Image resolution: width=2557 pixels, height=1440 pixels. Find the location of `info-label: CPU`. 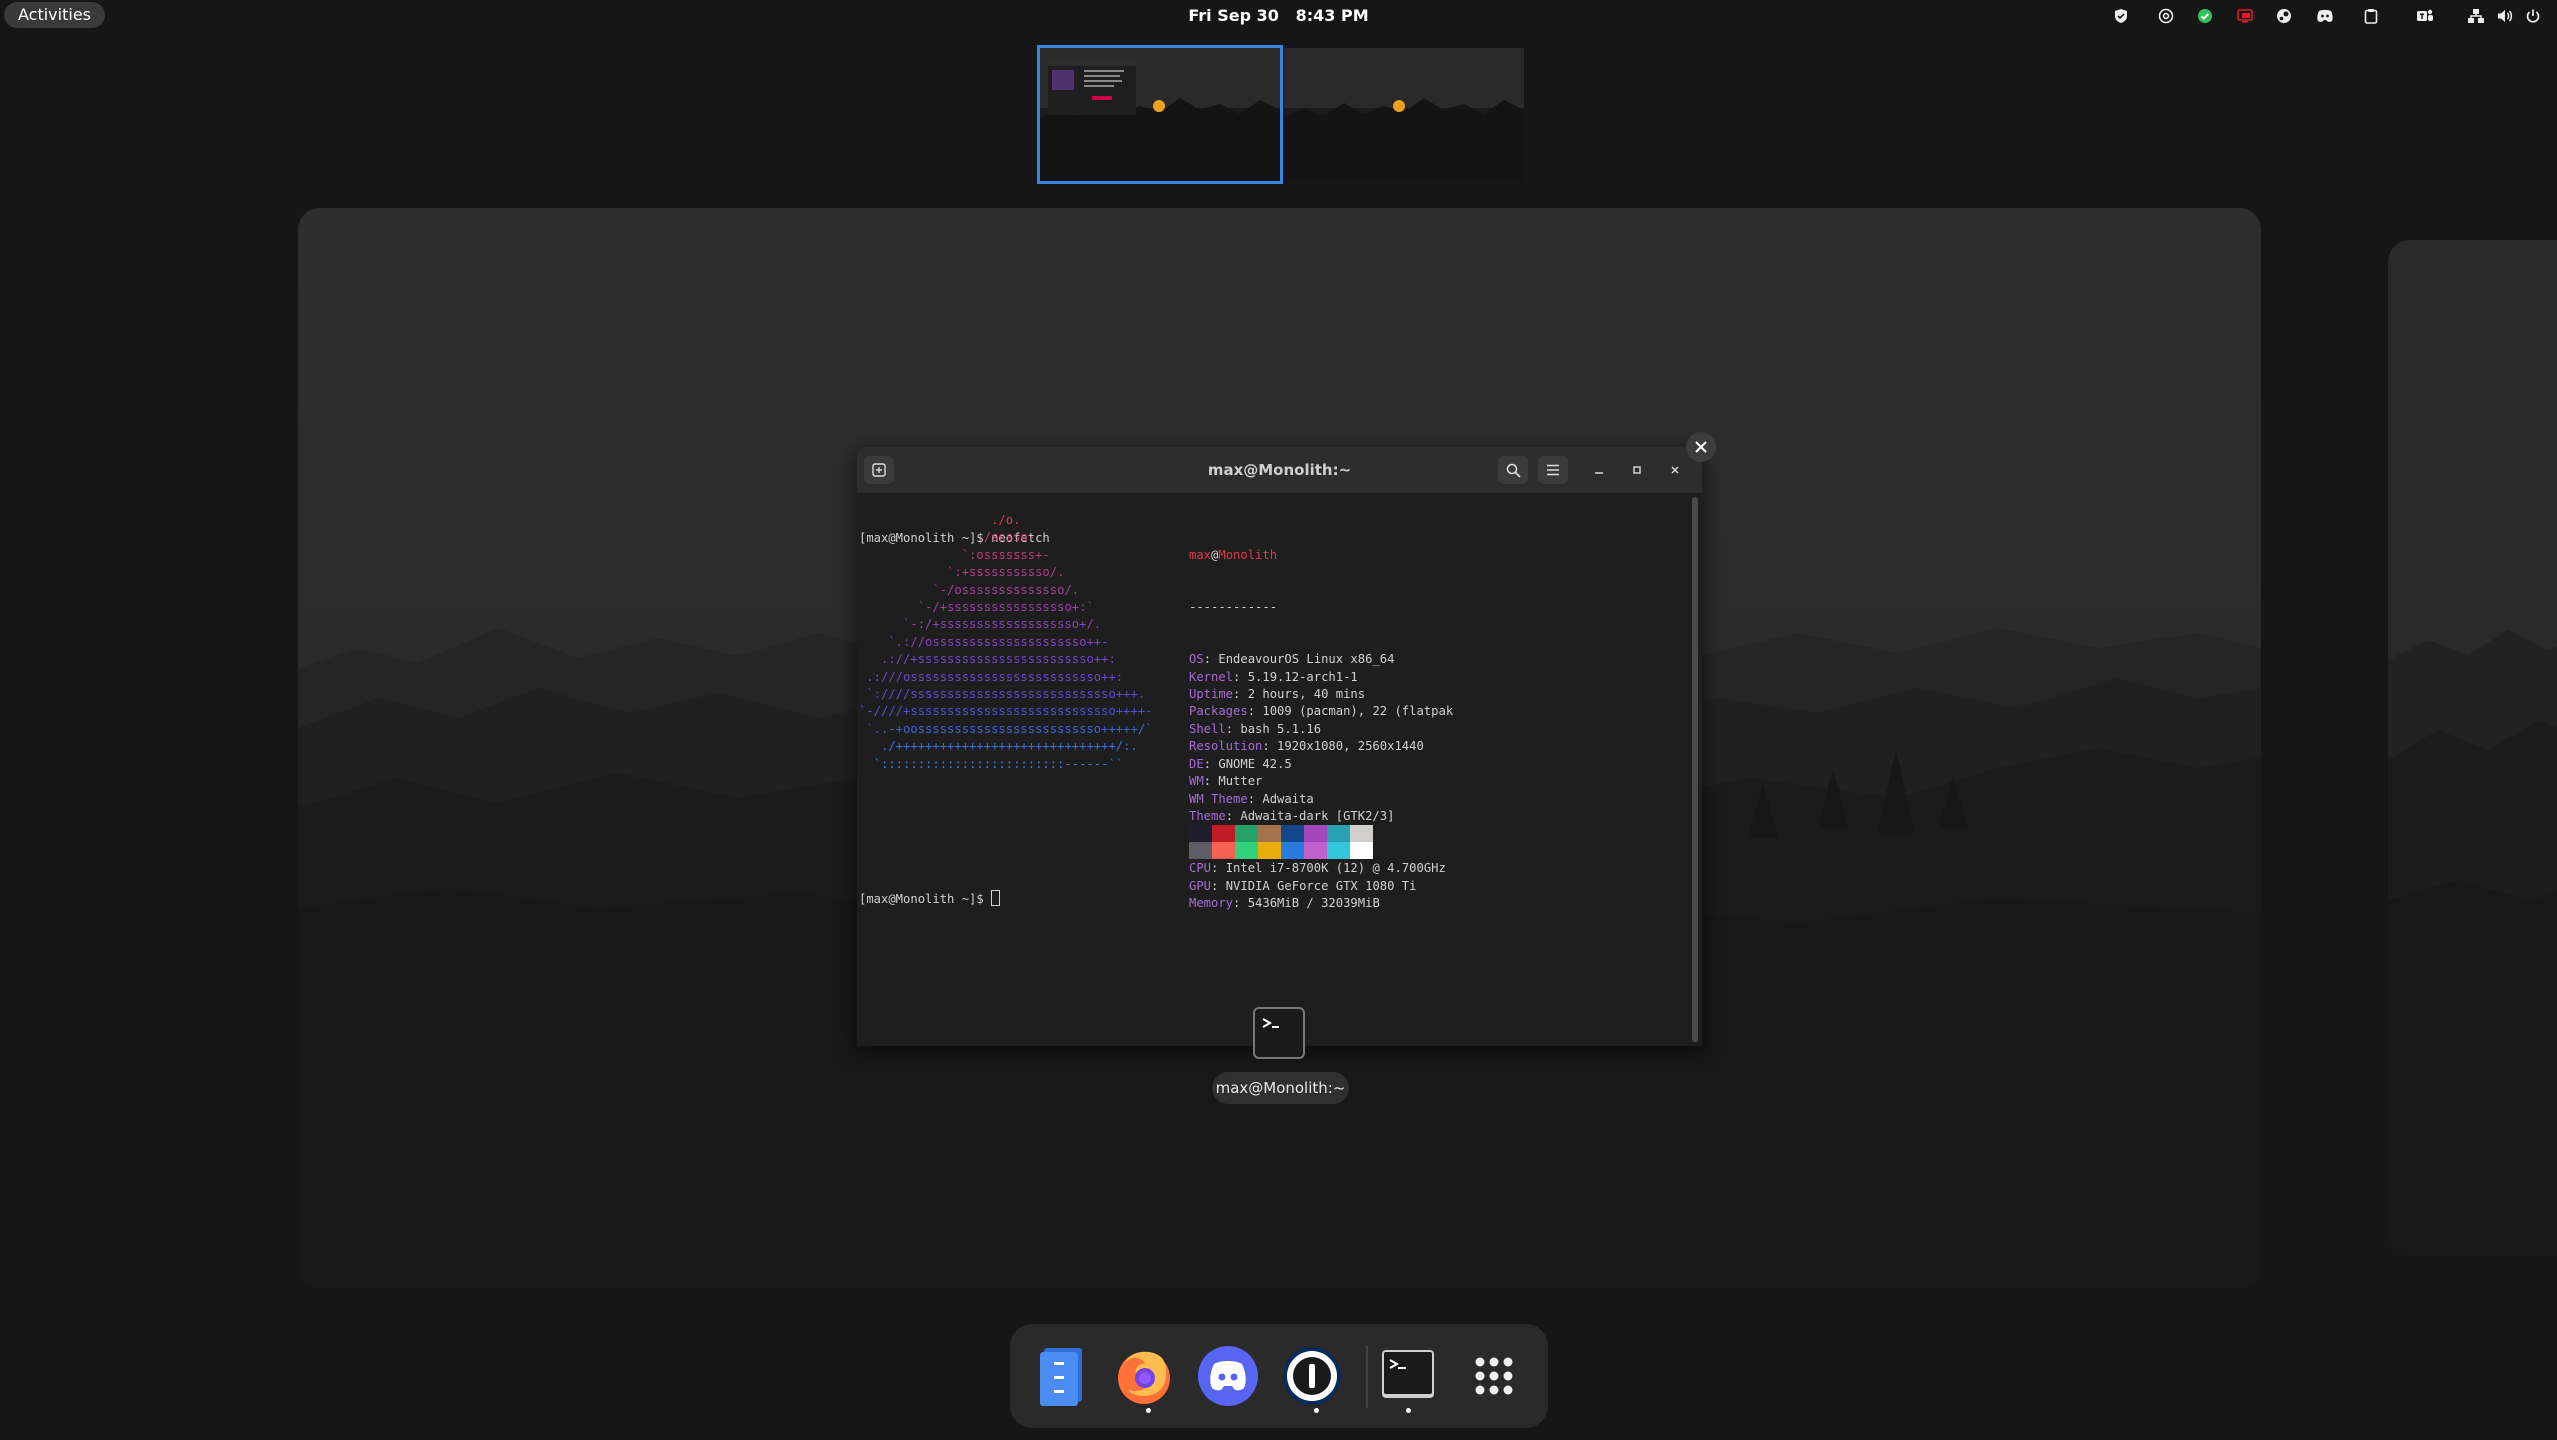

info-label: CPU is located at coordinates (1200, 868).